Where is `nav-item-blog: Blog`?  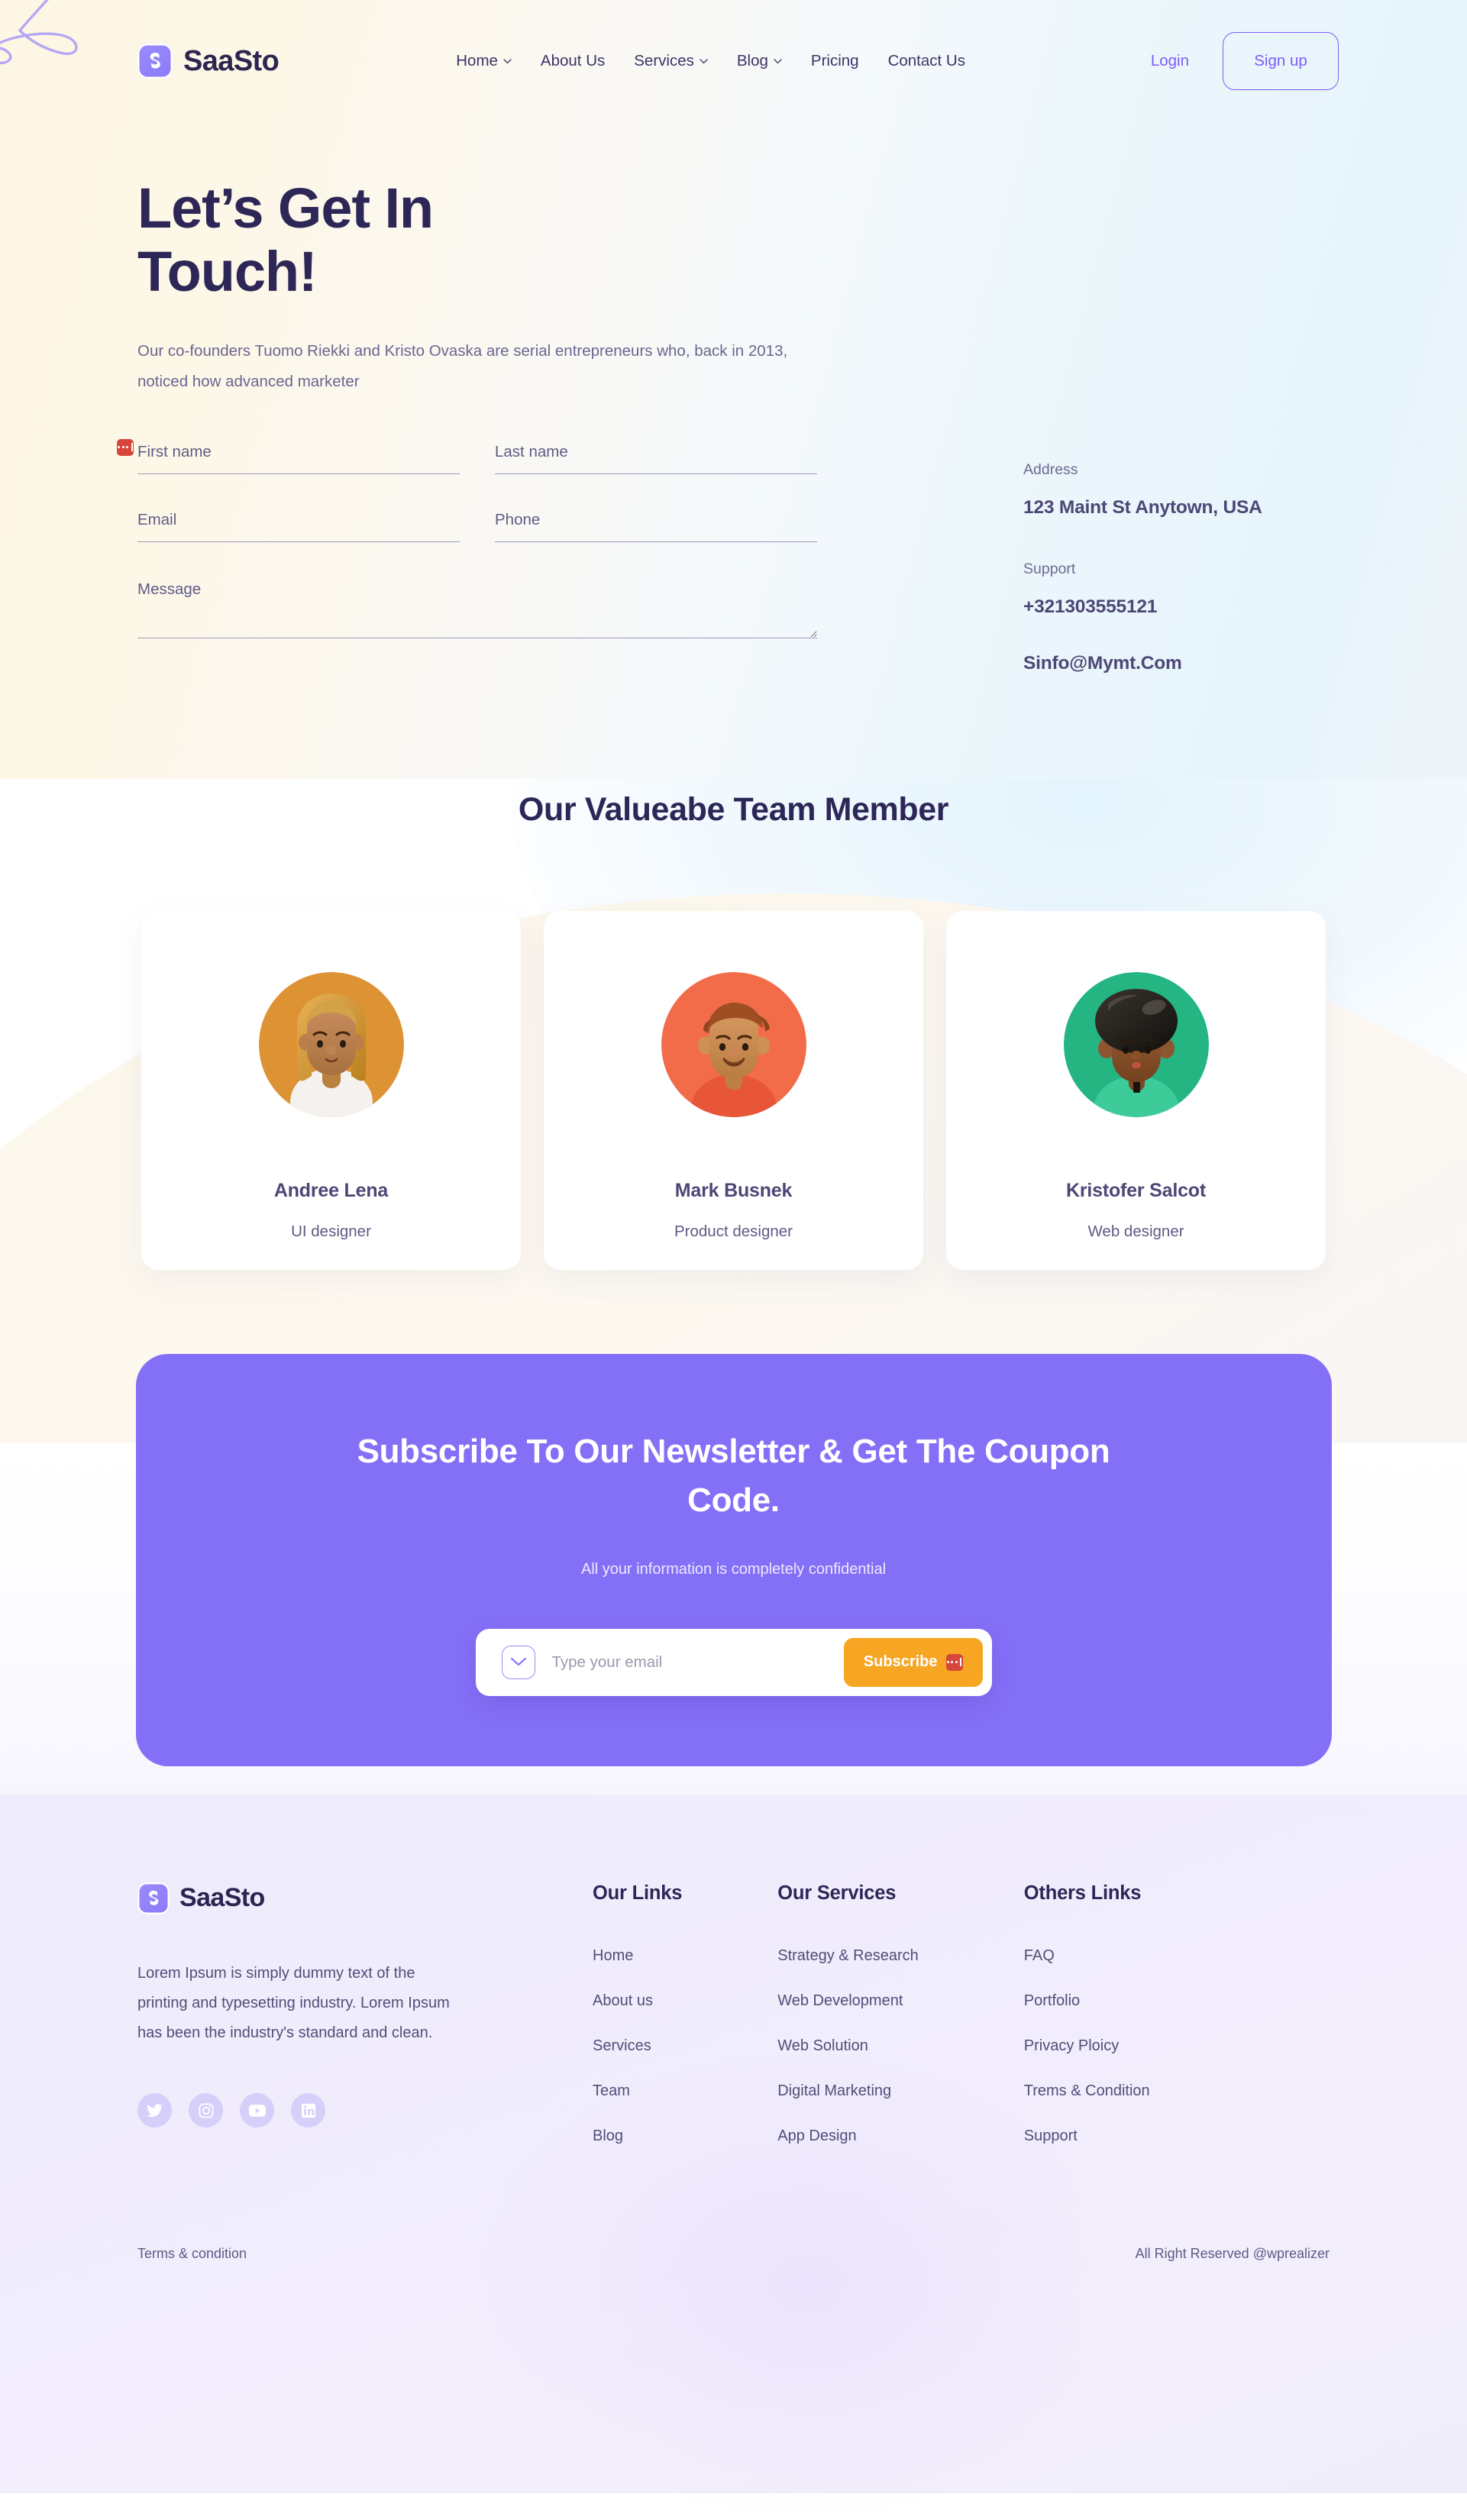 nav-item-blog: Blog is located at coordinates (760, 61).